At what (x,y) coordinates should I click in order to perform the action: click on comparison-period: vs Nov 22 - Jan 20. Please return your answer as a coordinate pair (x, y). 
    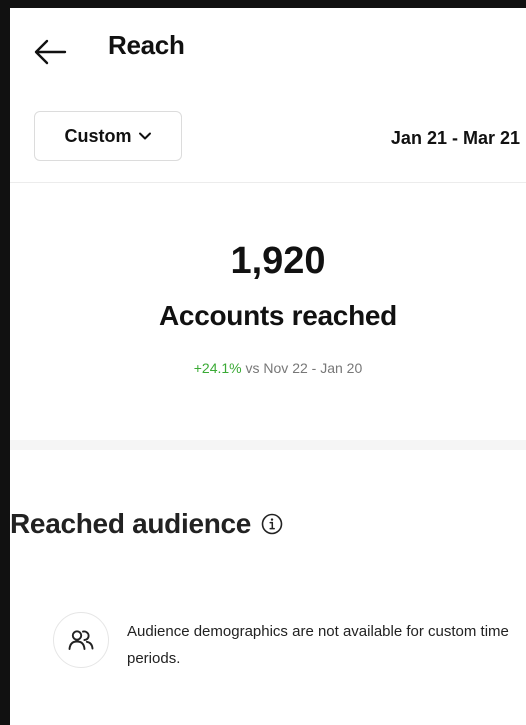
    Looking at the image, I should click on (304, 368).